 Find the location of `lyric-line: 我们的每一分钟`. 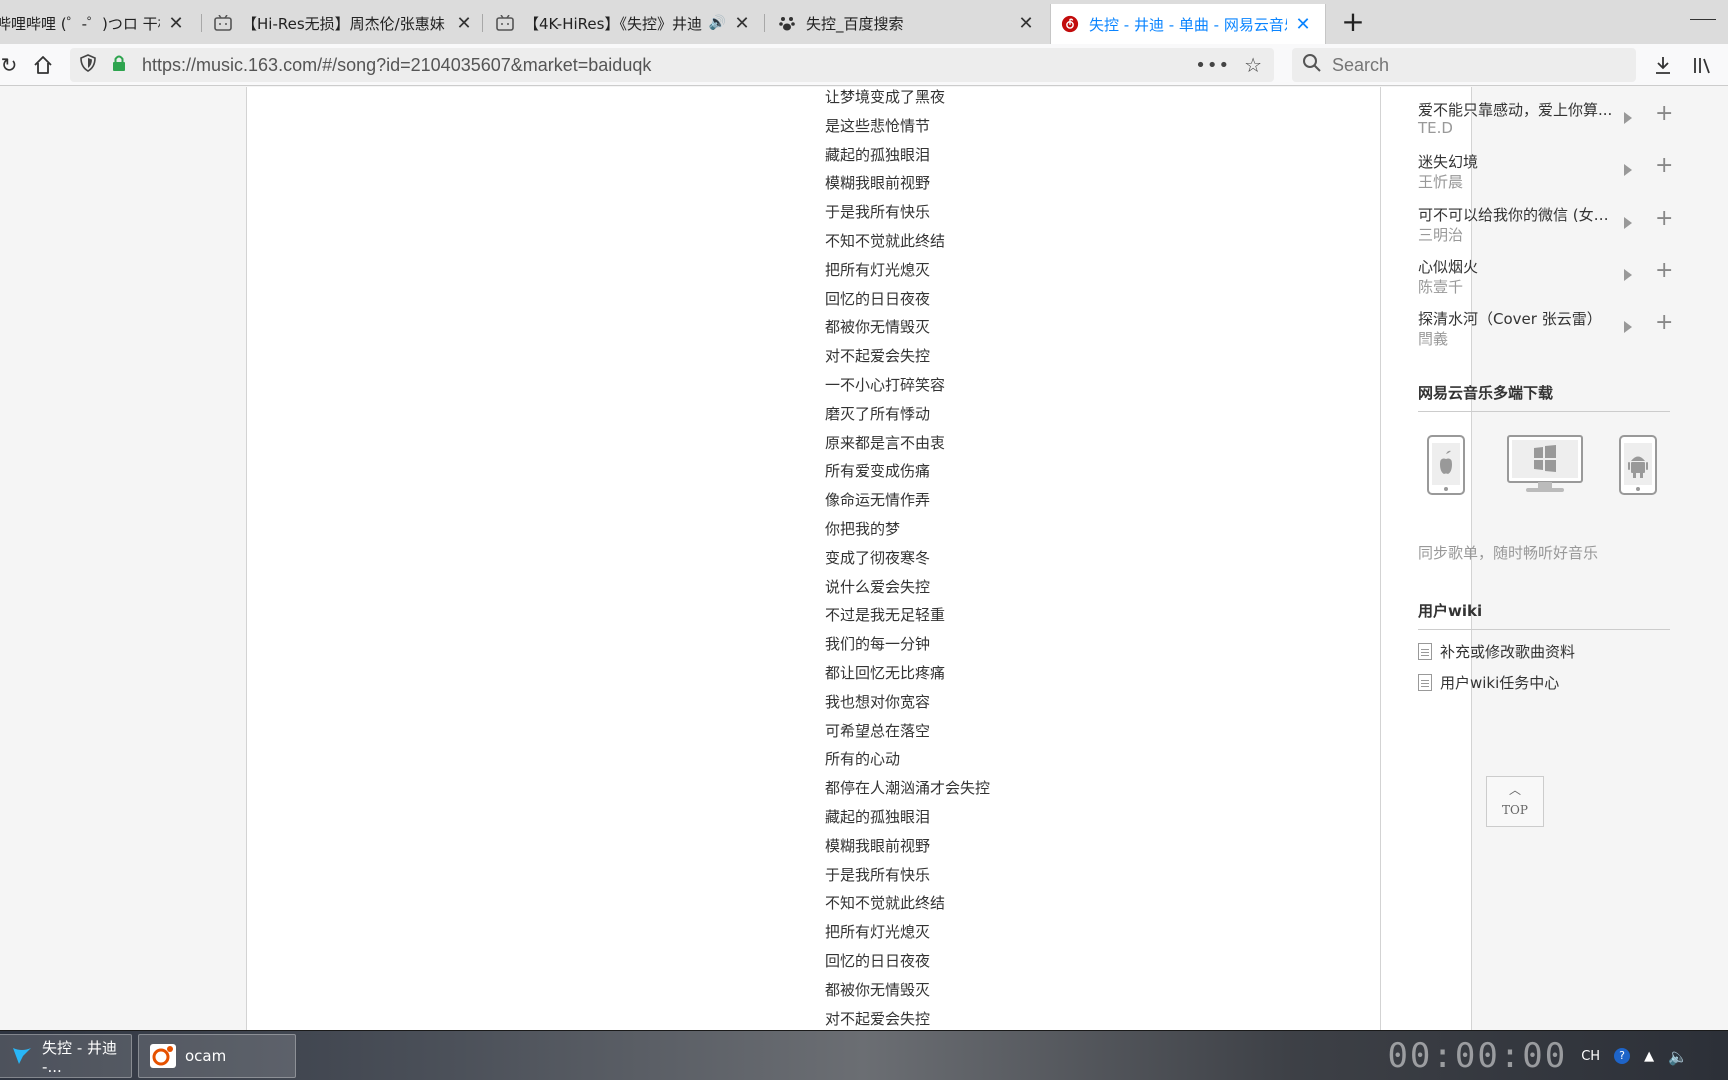

lyric-line: 我们的每一分钟 is located at coordinates (878, 644).